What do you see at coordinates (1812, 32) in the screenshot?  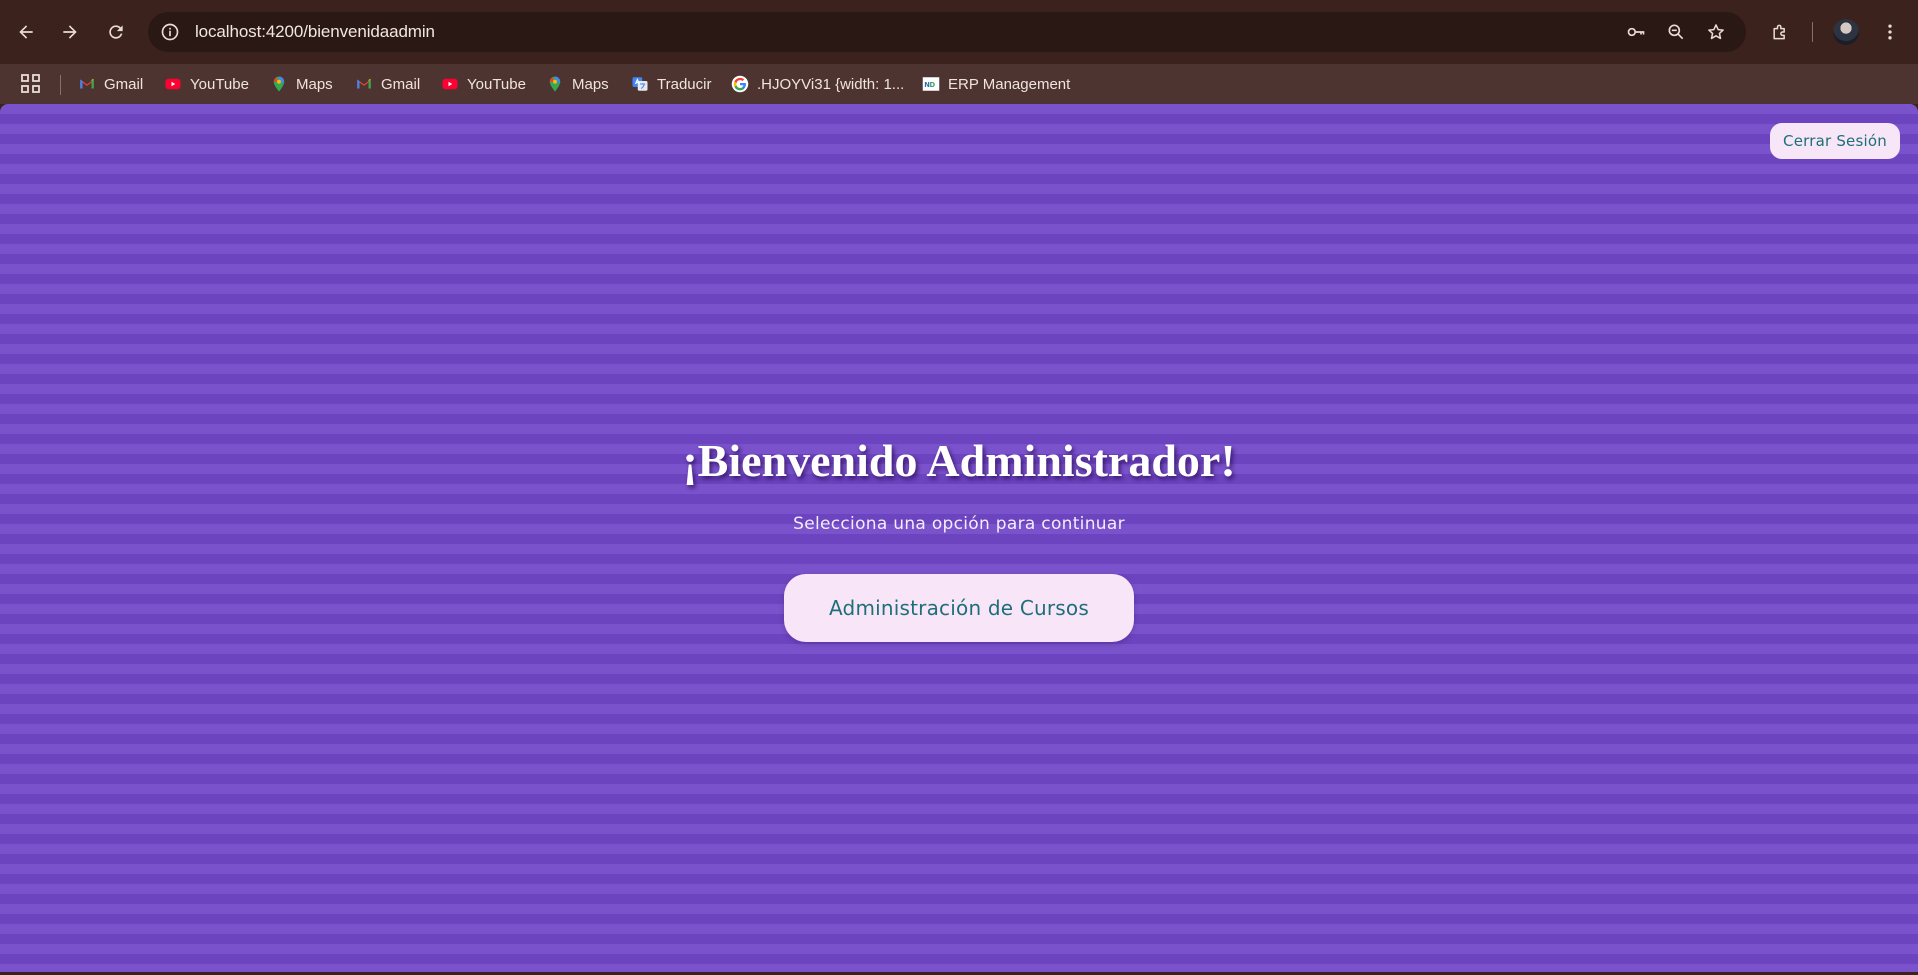 I see `toolbar-divider` at bounding box center [1812, 32].